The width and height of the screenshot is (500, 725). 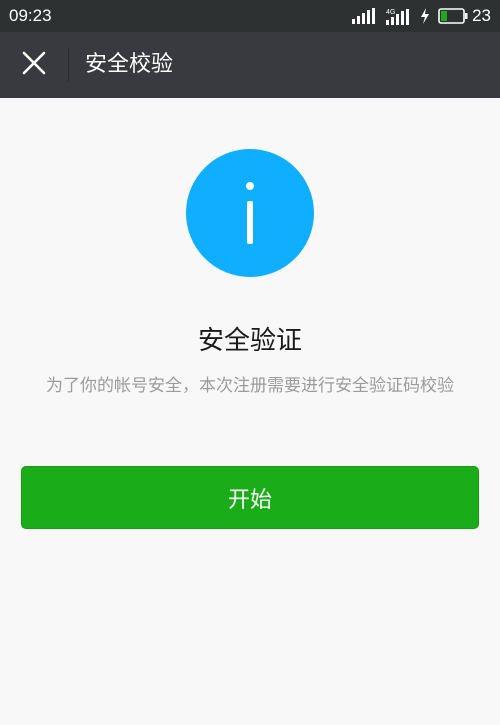 I want to click on signal-4g-icon: 4G, so click(x=399, y=16).